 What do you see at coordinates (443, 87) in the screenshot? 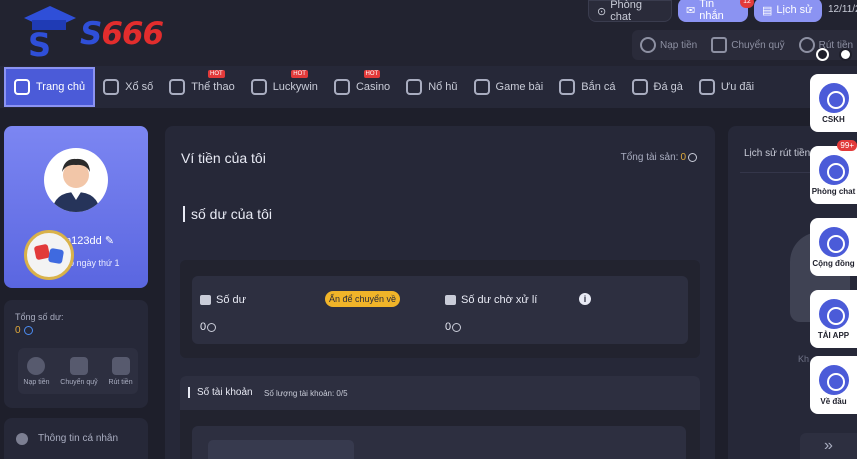
I see `nav-slots-label: Nổ hũ` at bounding box center [443, 87].